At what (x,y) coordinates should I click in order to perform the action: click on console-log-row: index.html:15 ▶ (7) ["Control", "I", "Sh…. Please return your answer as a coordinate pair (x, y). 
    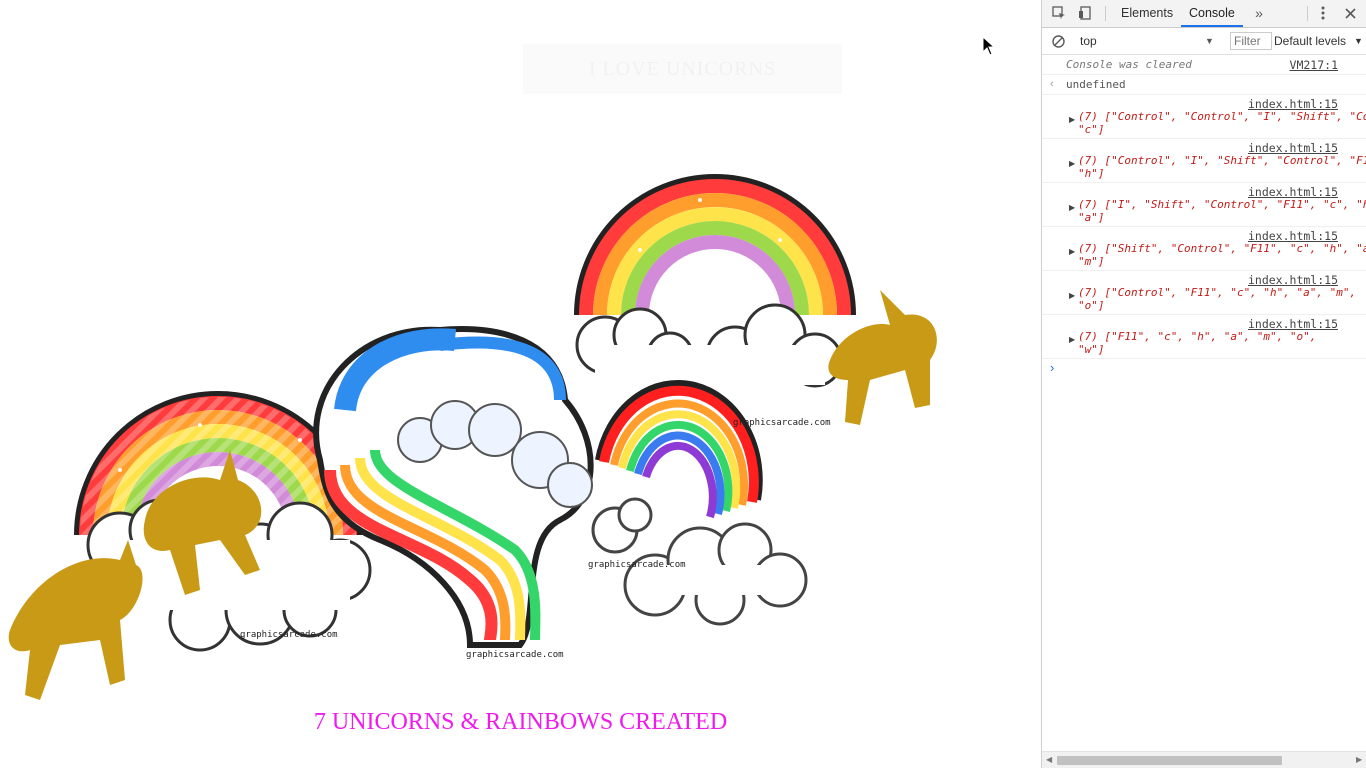
    Looking at the image, I should click on (1204, 161).